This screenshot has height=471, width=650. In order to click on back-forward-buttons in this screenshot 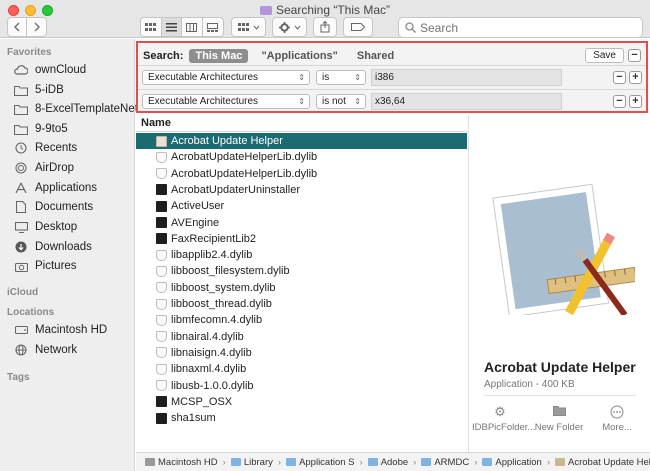, I will do `click(27, 27)`.